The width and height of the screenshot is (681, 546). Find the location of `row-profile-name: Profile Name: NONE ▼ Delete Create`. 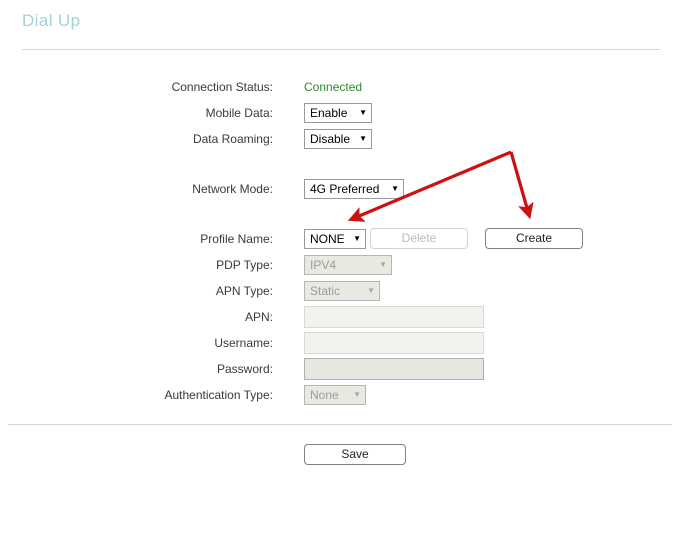

row-profile-name: Profile Name: NONE ▼ Delete Create is located at coordinates (340, 239).